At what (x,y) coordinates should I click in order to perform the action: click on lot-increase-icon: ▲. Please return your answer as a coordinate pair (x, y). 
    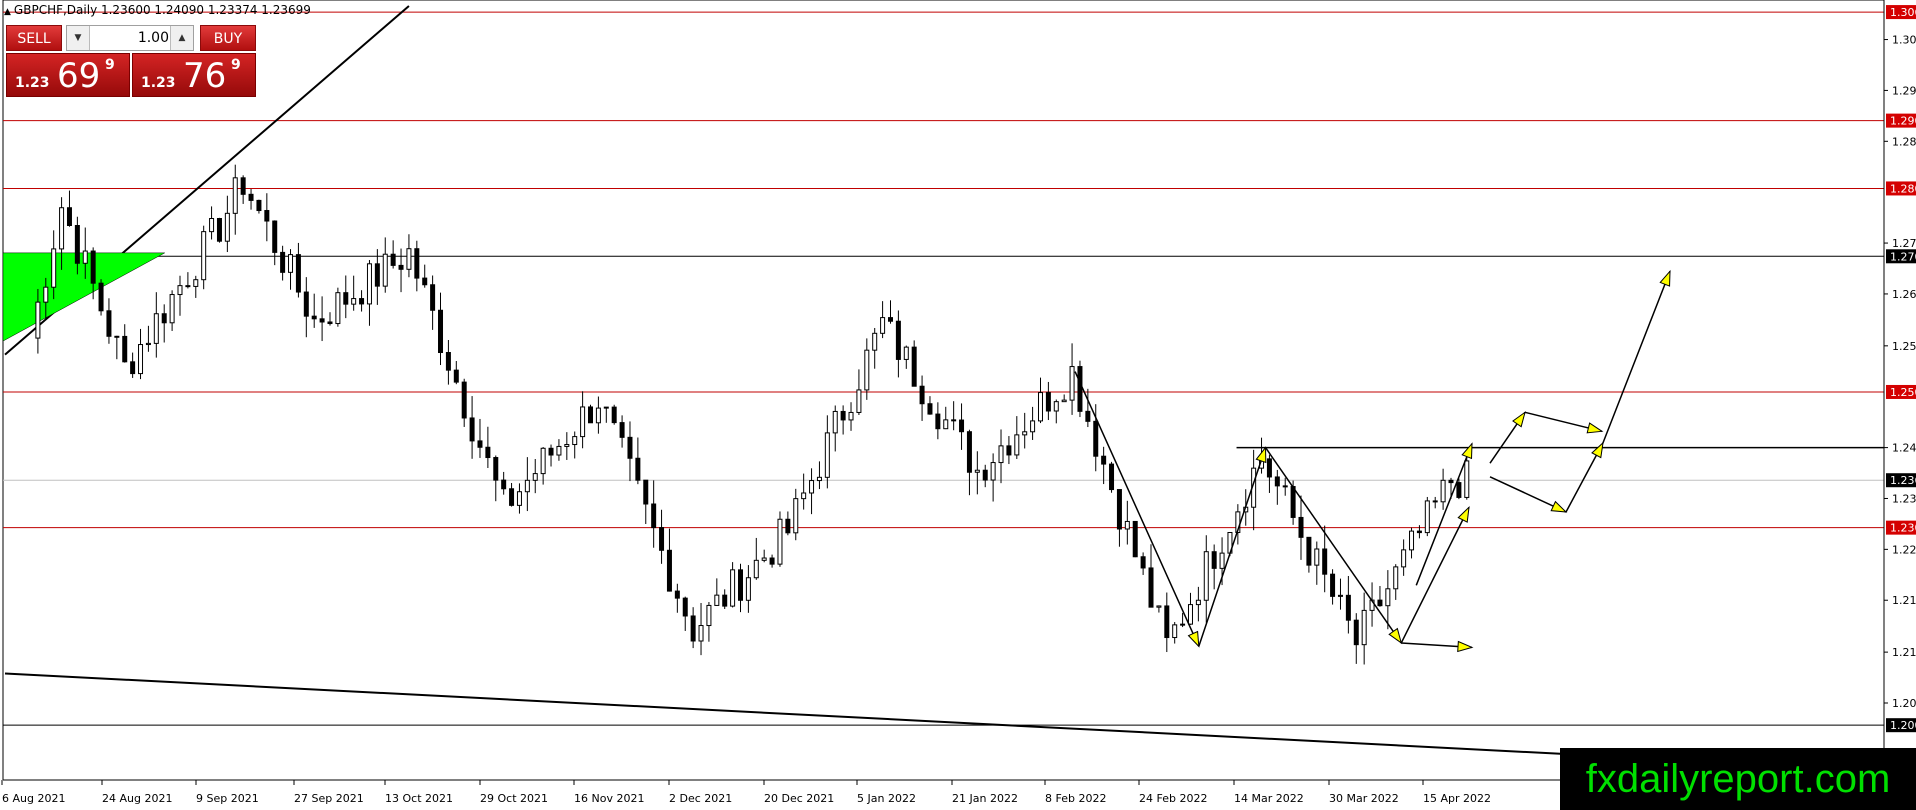
    Looking at the image, I should click on (181, 38).